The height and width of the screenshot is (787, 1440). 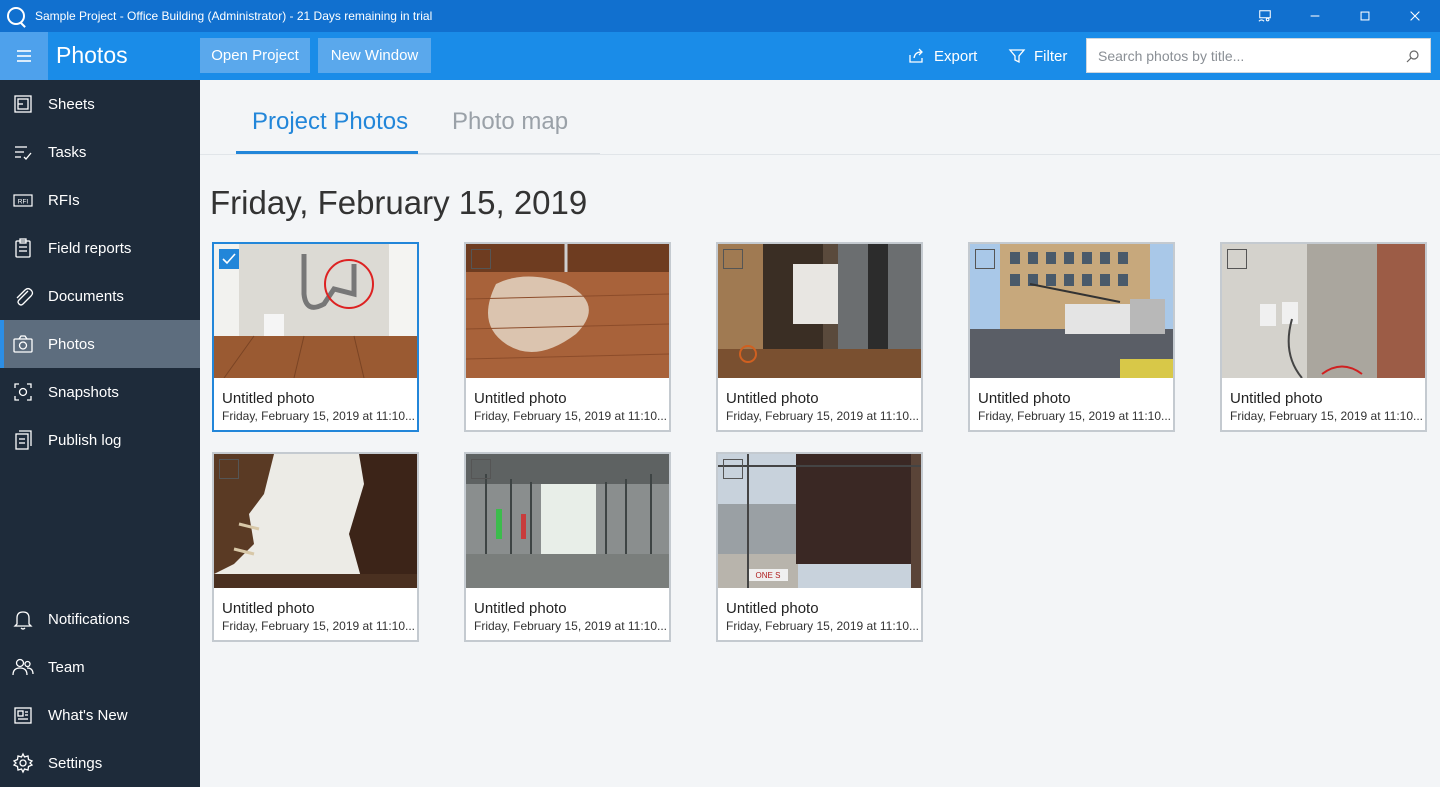 I want to click on checkmark-icon, so click(x=229, y=259).